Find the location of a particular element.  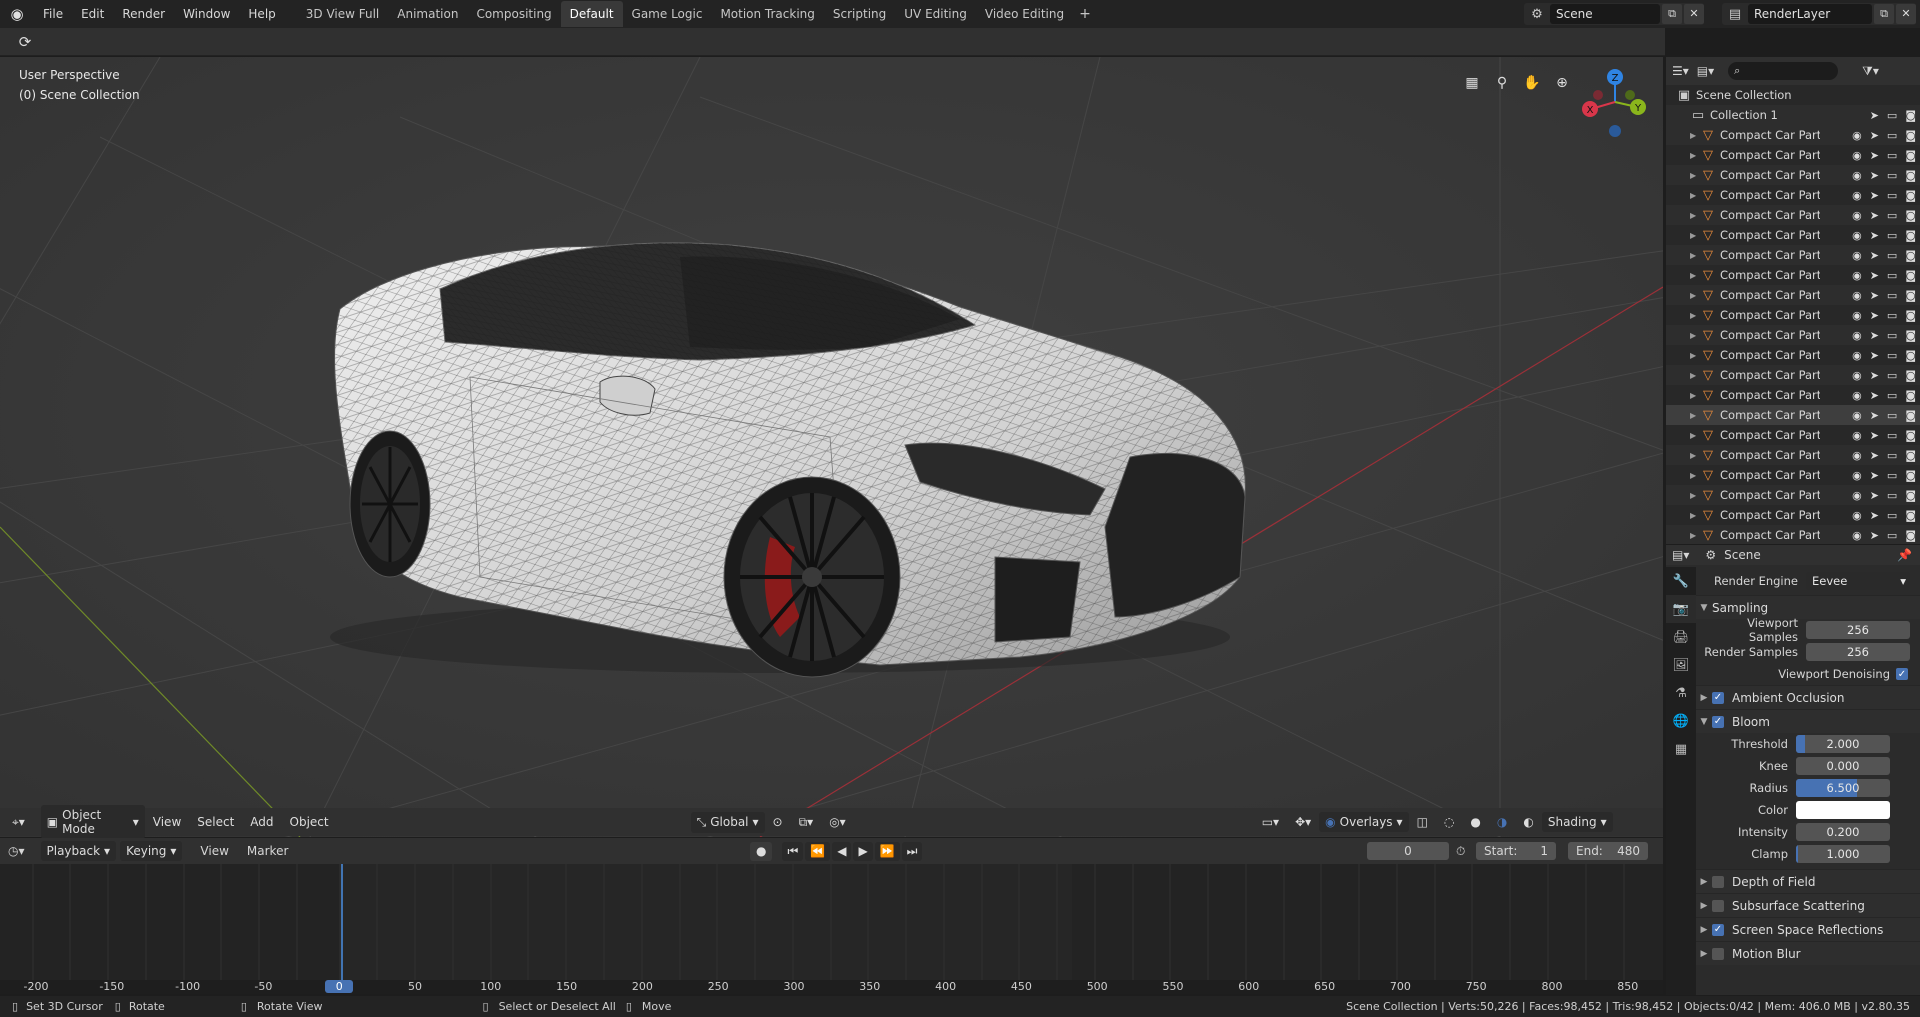

tab-scripting: Scripting is located at coordinates (859, 14).